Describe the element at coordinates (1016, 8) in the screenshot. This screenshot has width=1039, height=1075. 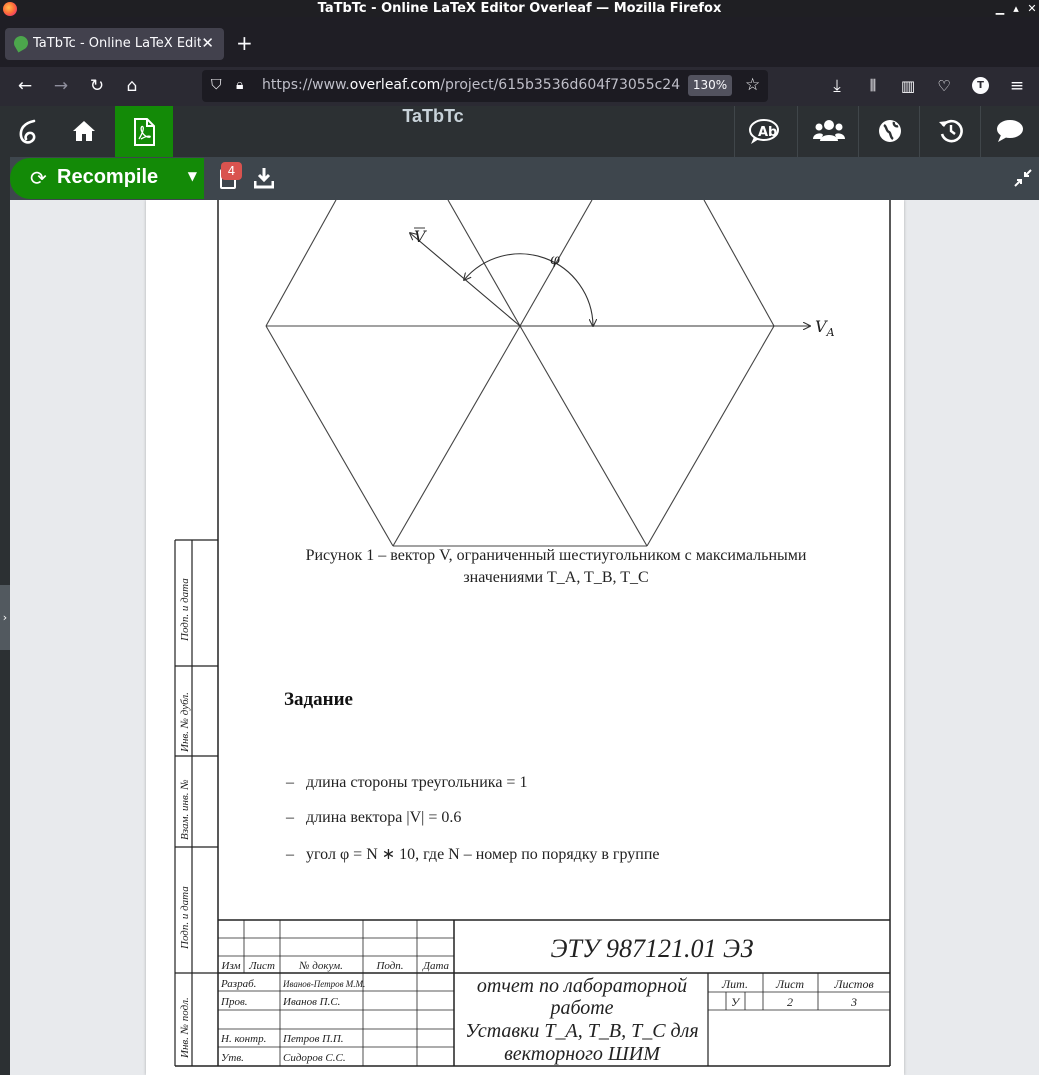
I see `maximize-icon: ▴` at that location.